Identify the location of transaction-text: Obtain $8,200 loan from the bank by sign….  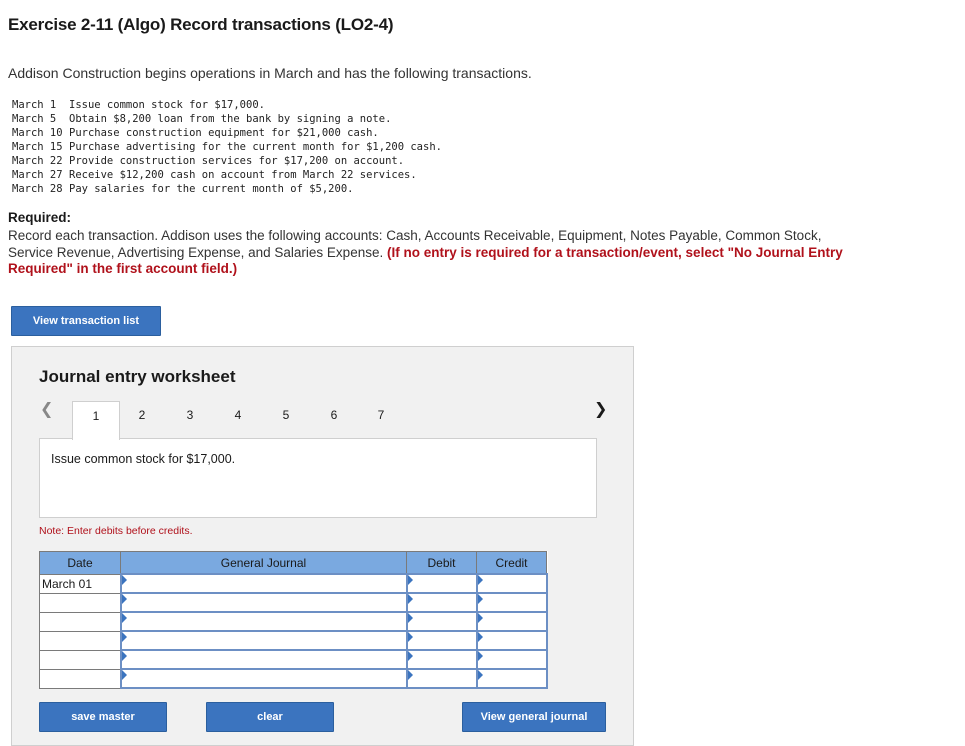
(230, 119).